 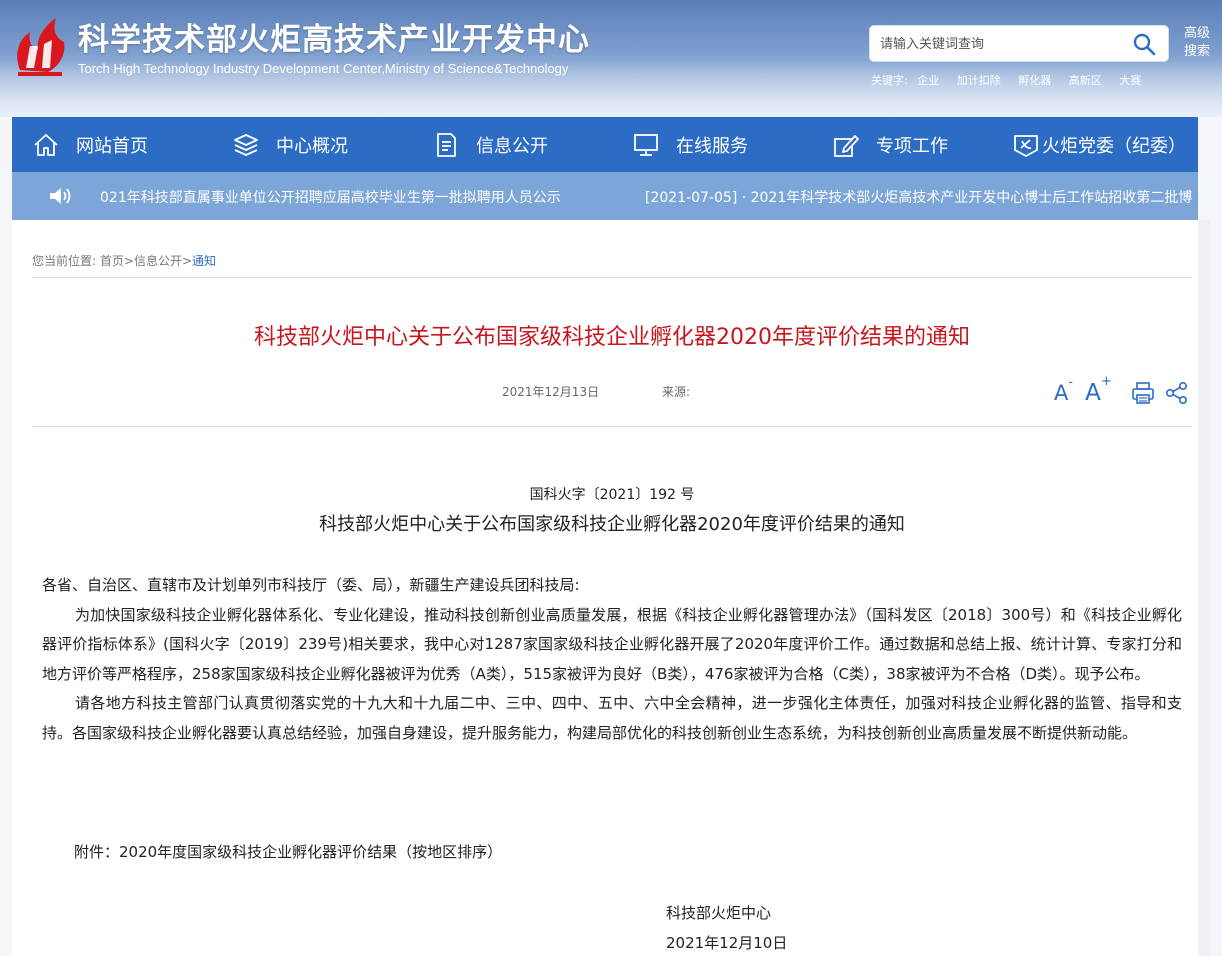 I want to click on ticker-item: 021年科技部直属事业单位公开招聘应届高校毕业生第一批拟聘用人员公示, so click(x=330, y=197).